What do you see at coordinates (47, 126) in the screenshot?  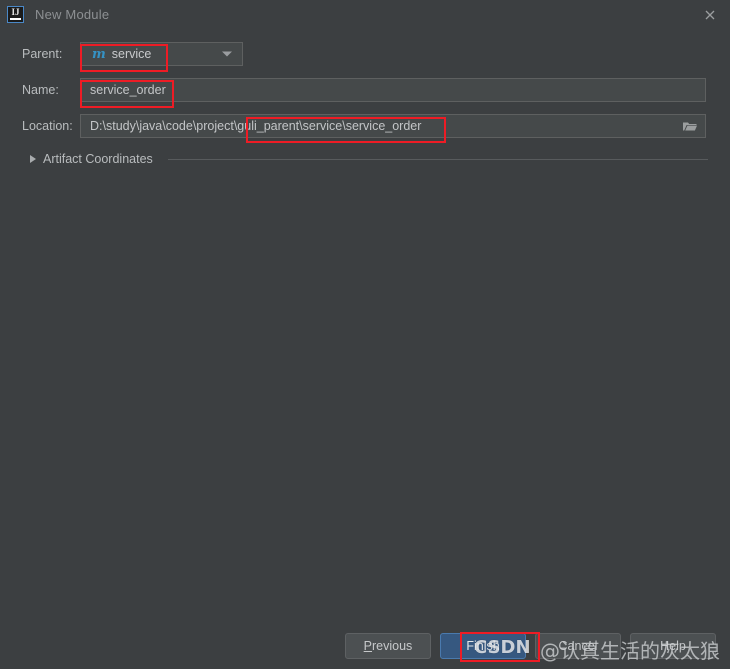 I see `location-label: Location:` at bounding box center [47, 126].